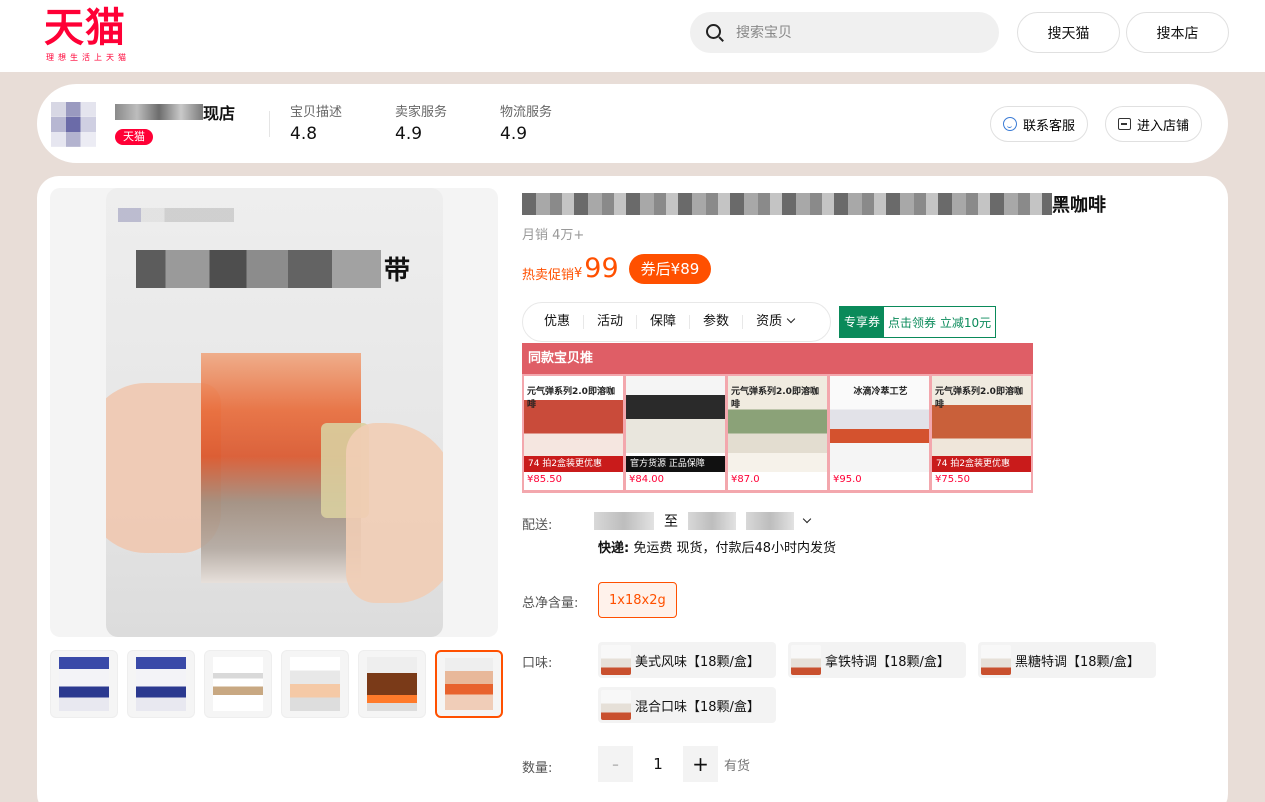 The height and width of the screenshot is (802, 1265). What do you see at coordinates (87, 34) in the screenshot?
I see `tmall-logo: 天猫 理想生活上天猫` at bounding box center [87, 34].